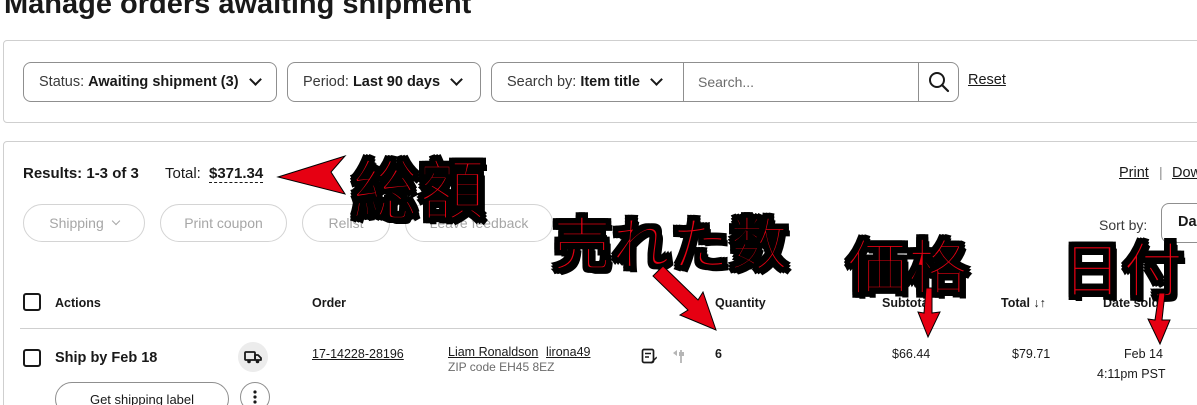 Image resolution: width=1197 pixels, height=405 pixels. What do you see at coordinates (684, 298) in the screenshot?
I see `arrow-to-quantity` at bounding box center [684, 298].